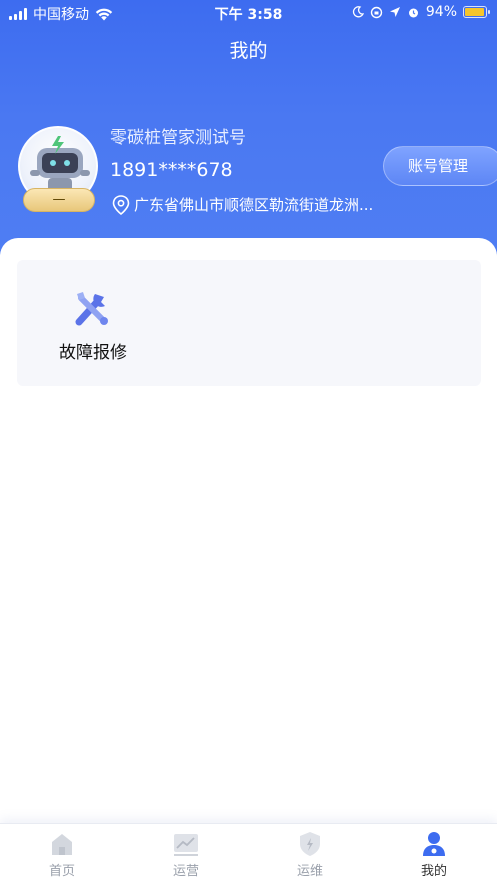  Describe the element at coordinates (61, 871) in the screenshot. I see `tab-home-label: 首页` at that location.